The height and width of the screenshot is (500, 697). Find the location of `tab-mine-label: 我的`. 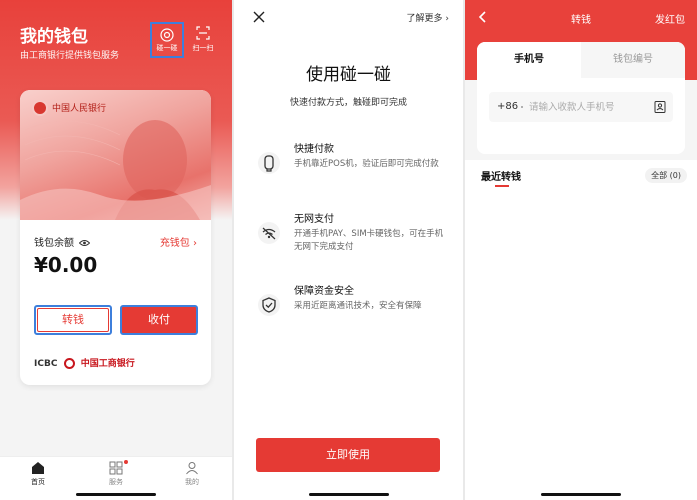

tab-mine-label: 我的 is located at coordinates (192, 482).